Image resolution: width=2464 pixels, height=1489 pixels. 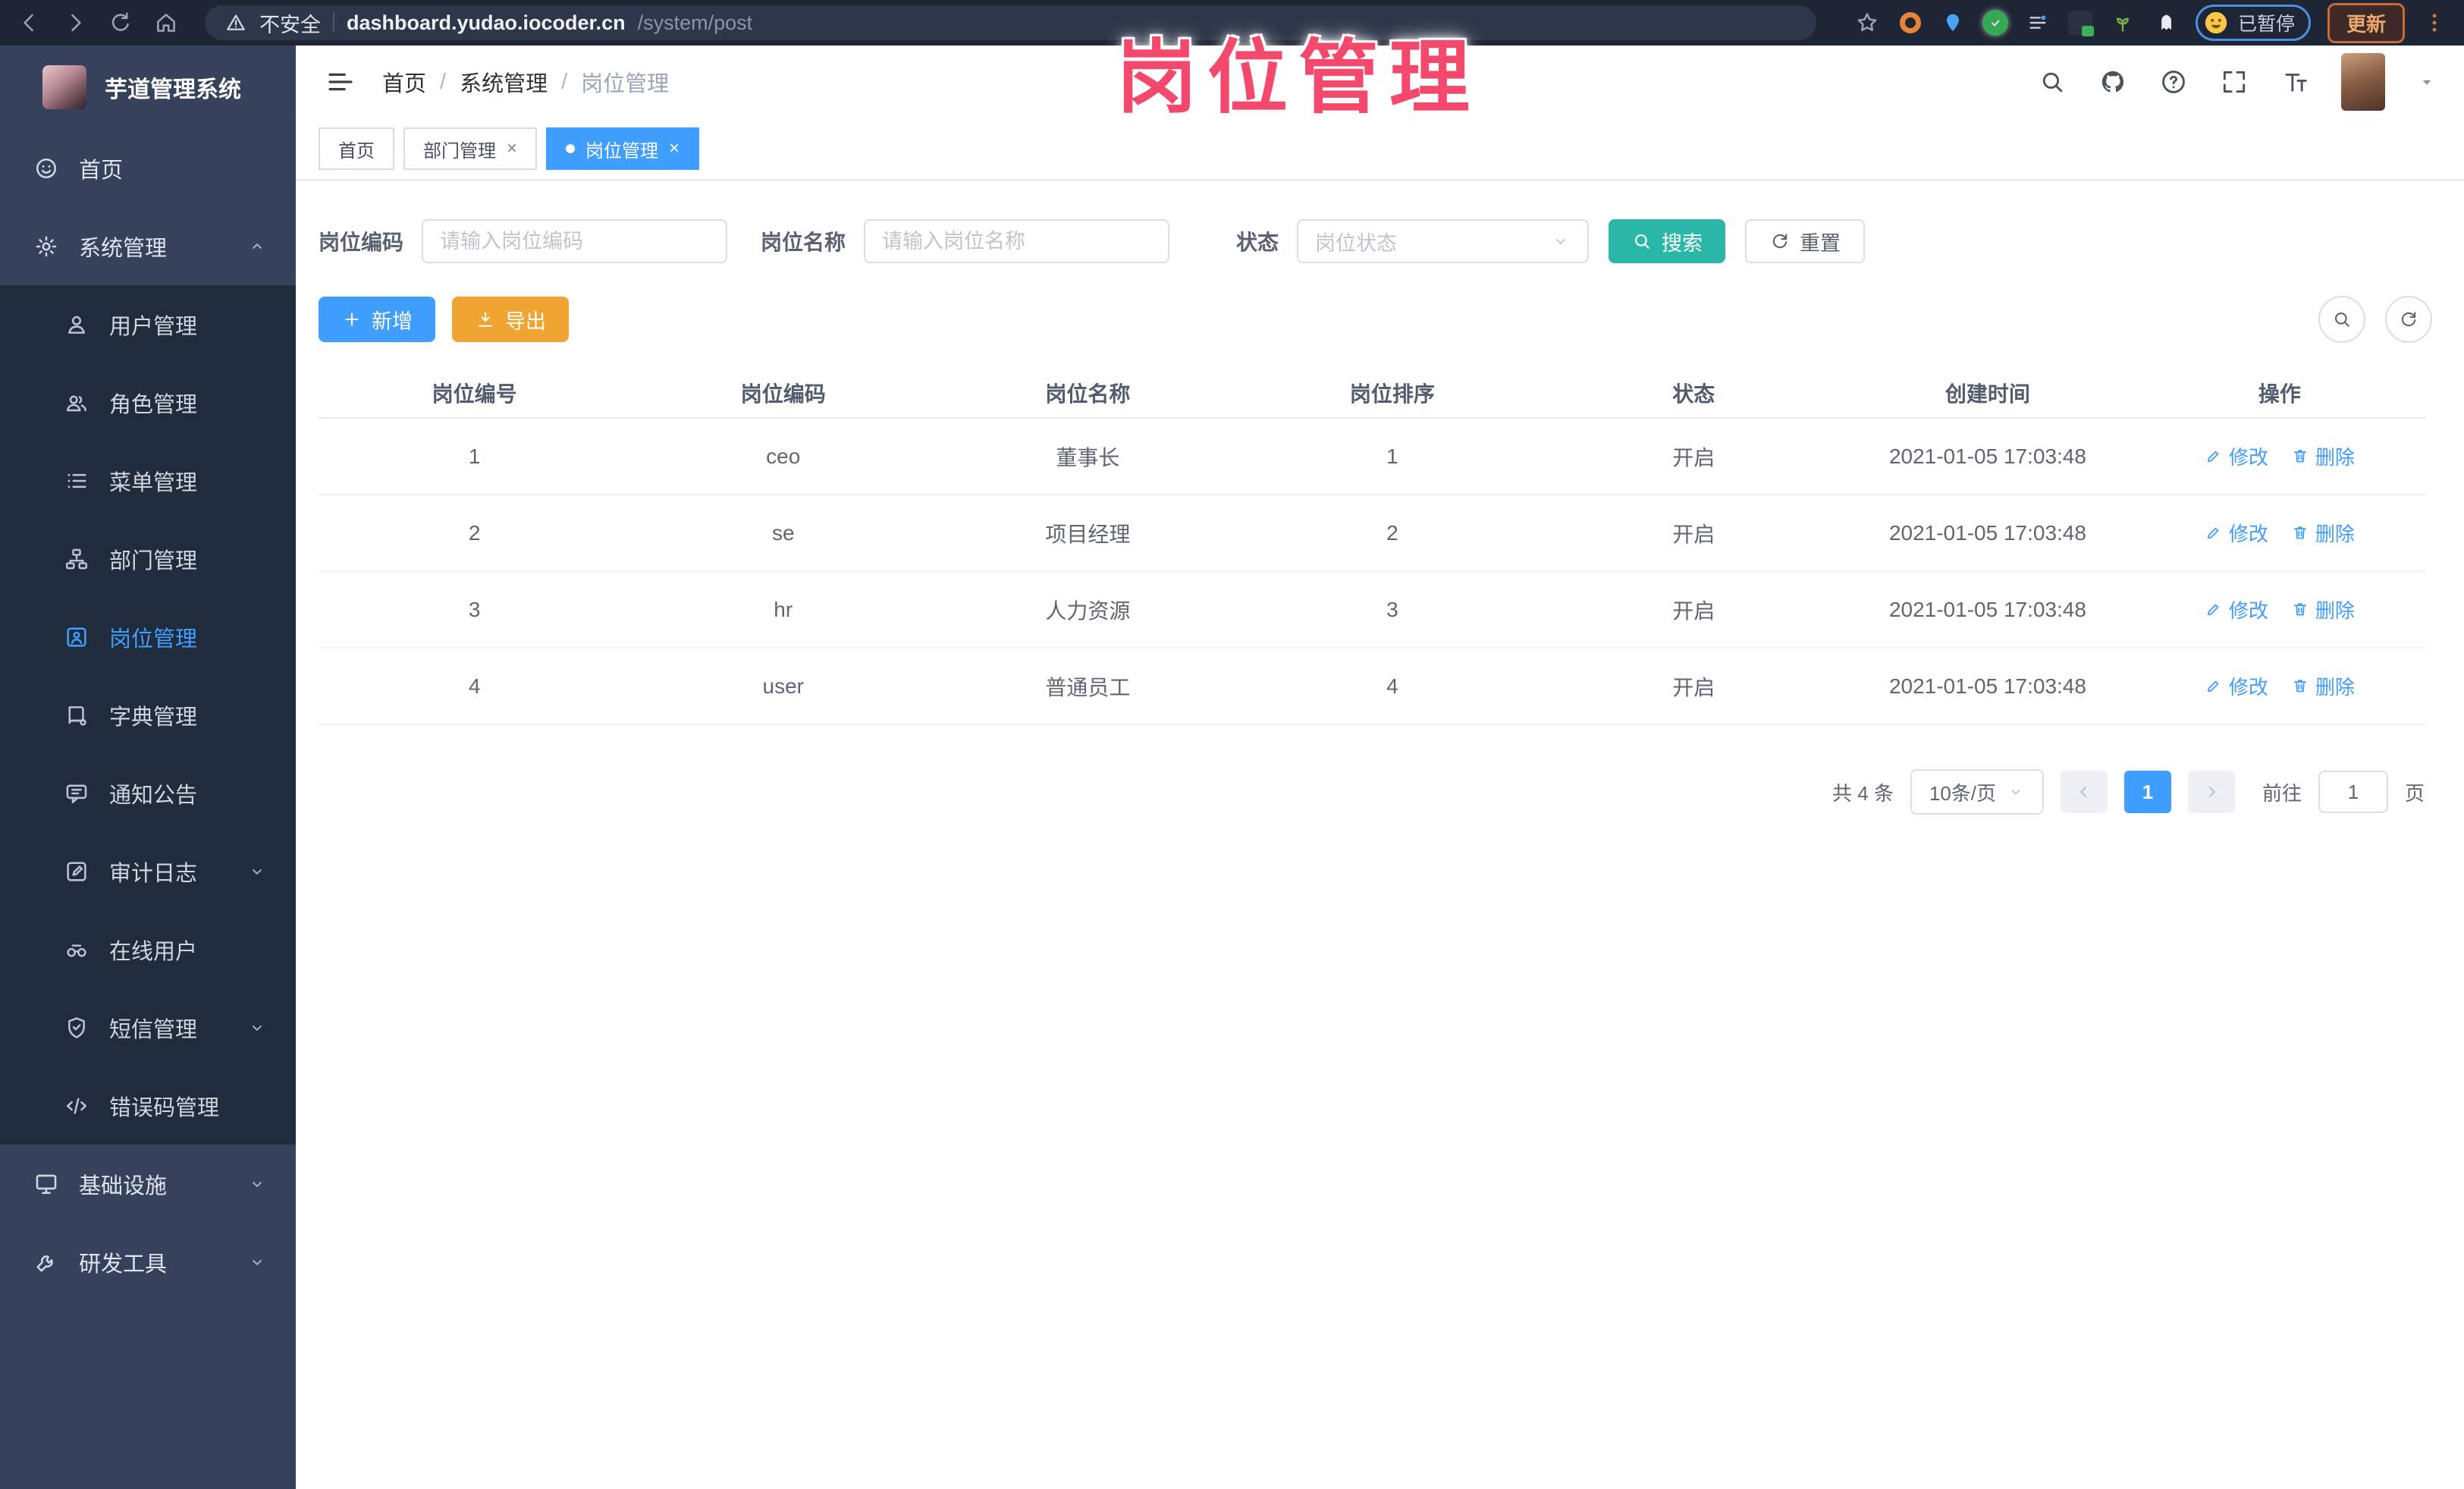 What do you see at coordinates (153, 639) in the screenshot?
I see `sidebar-item-label: 岗位管理` at bounding box center [153, 639].